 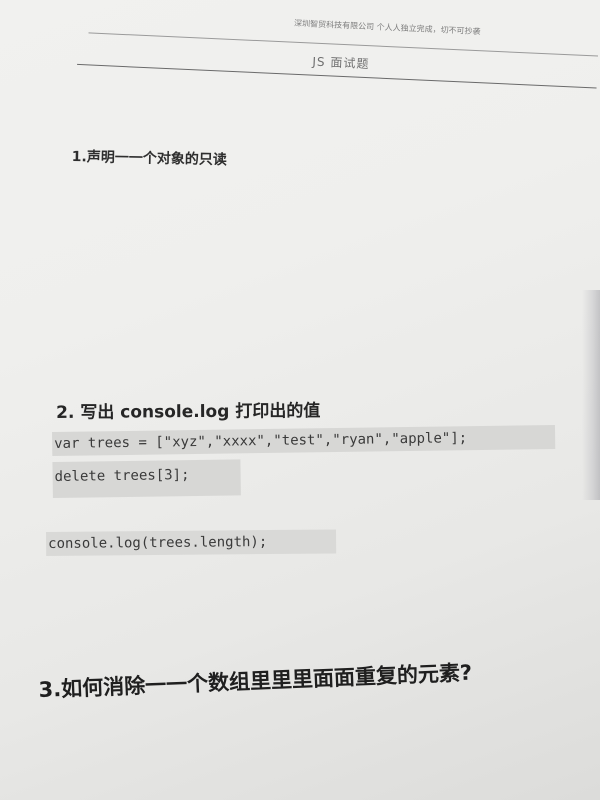 I want to click on code-line-2: delete trees[3];, so click(x=146, y=478).